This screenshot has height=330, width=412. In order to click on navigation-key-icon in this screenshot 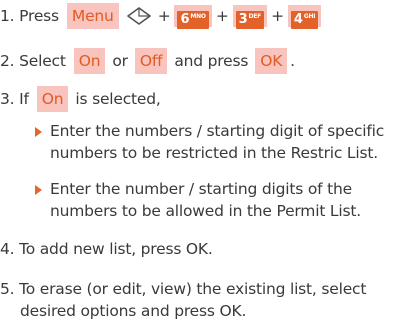, I will do `click(138, 16)`.